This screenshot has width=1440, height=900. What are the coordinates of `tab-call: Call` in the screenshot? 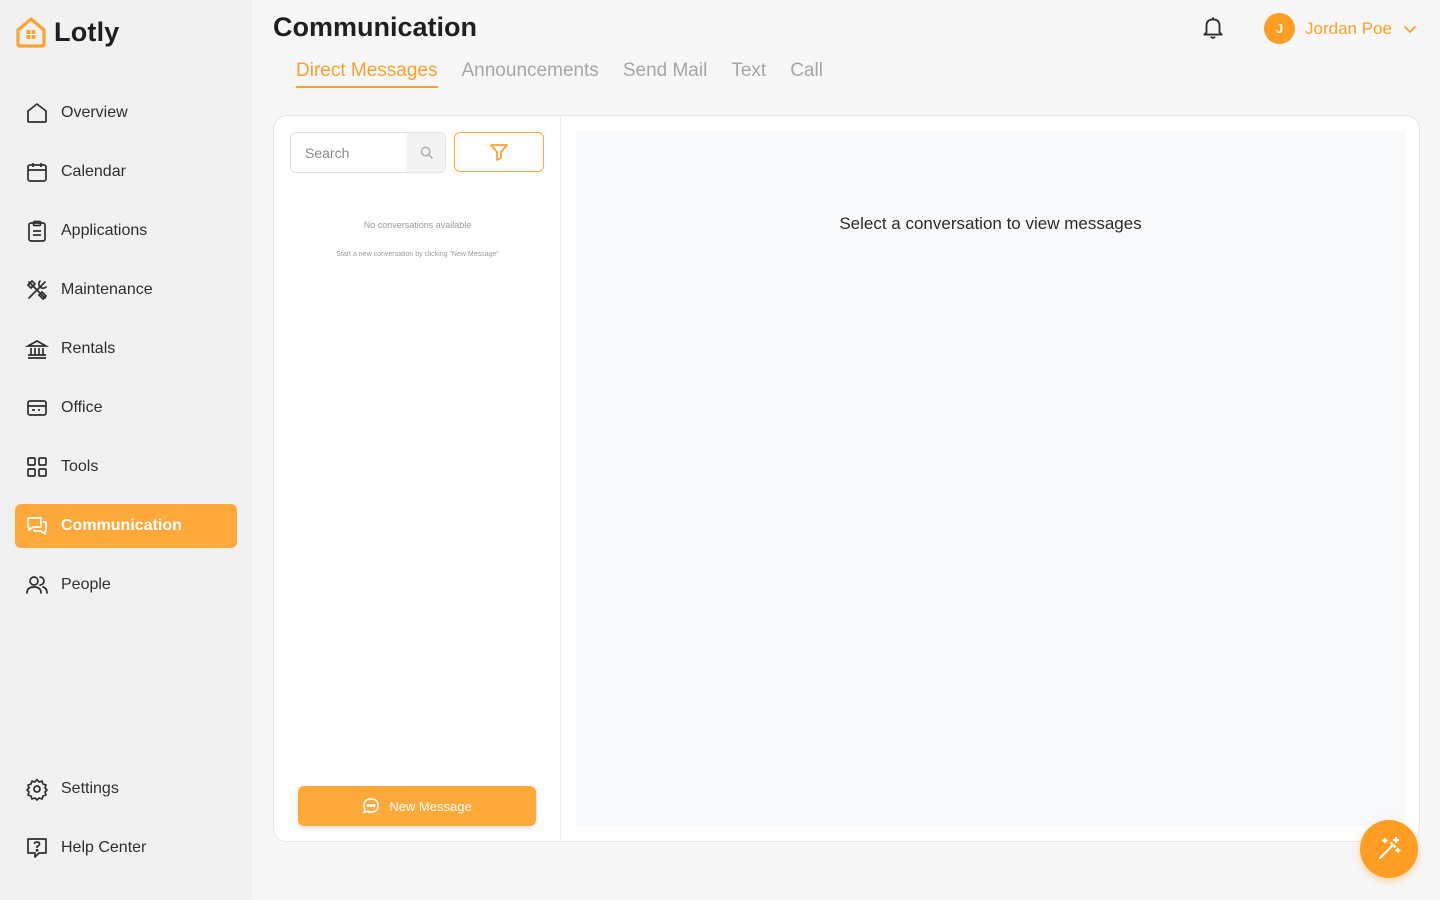 It's located at (806, 74).